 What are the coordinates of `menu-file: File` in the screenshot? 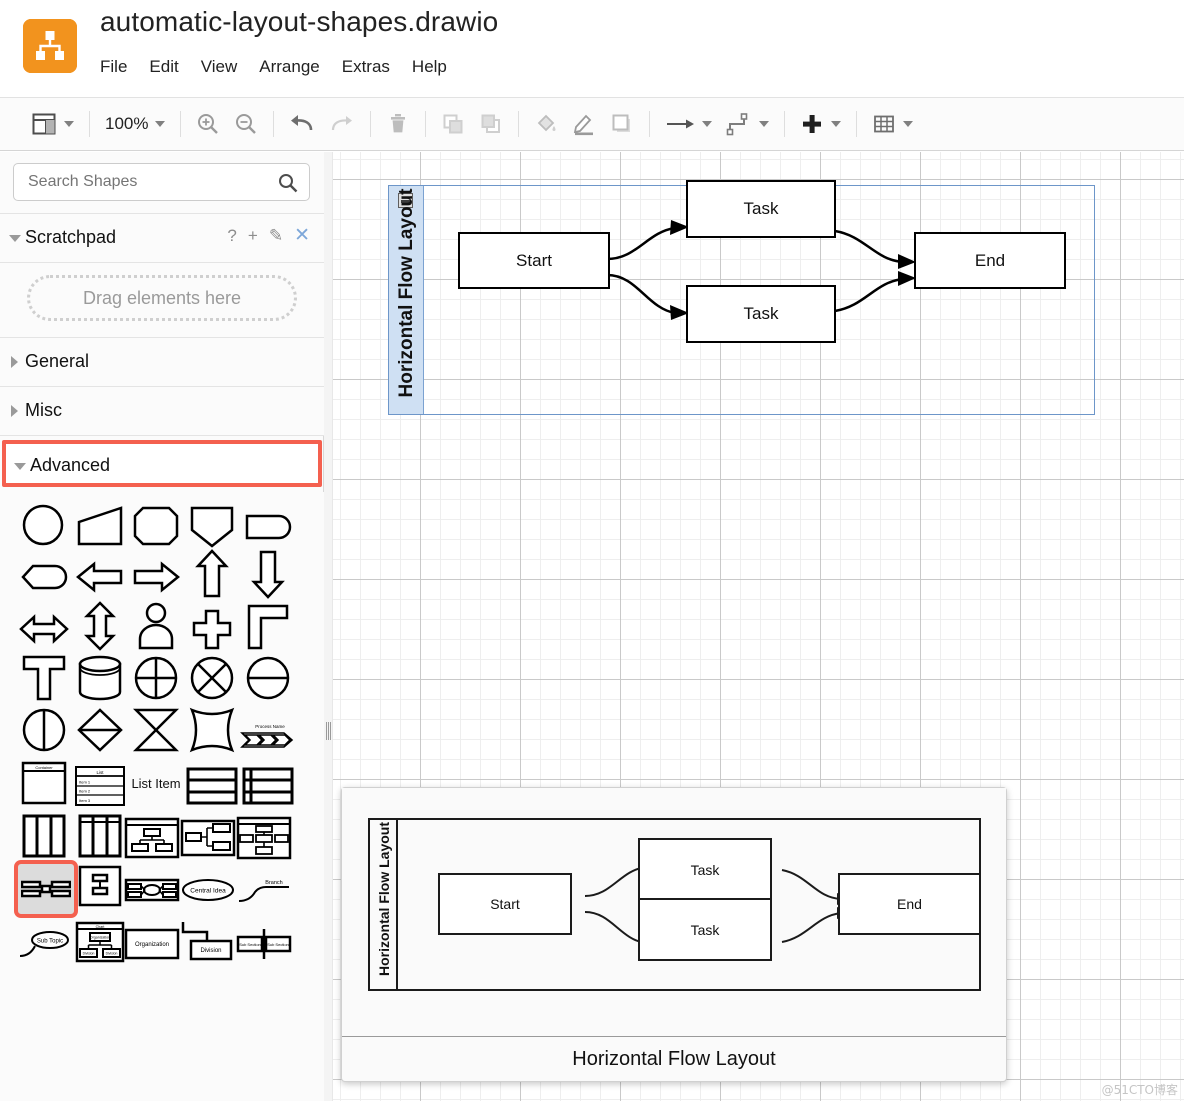 It's located at (119, 67).